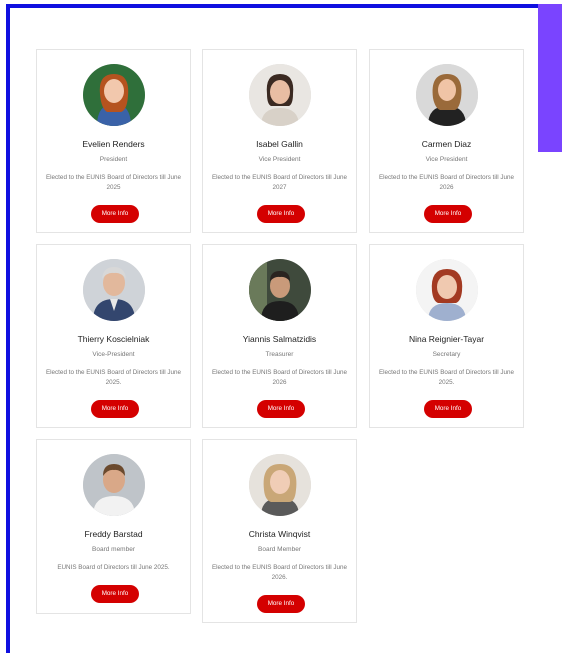  Describe the element at coordinates (8, 328) in the screenshot. I see `frame-left-border` at that location.